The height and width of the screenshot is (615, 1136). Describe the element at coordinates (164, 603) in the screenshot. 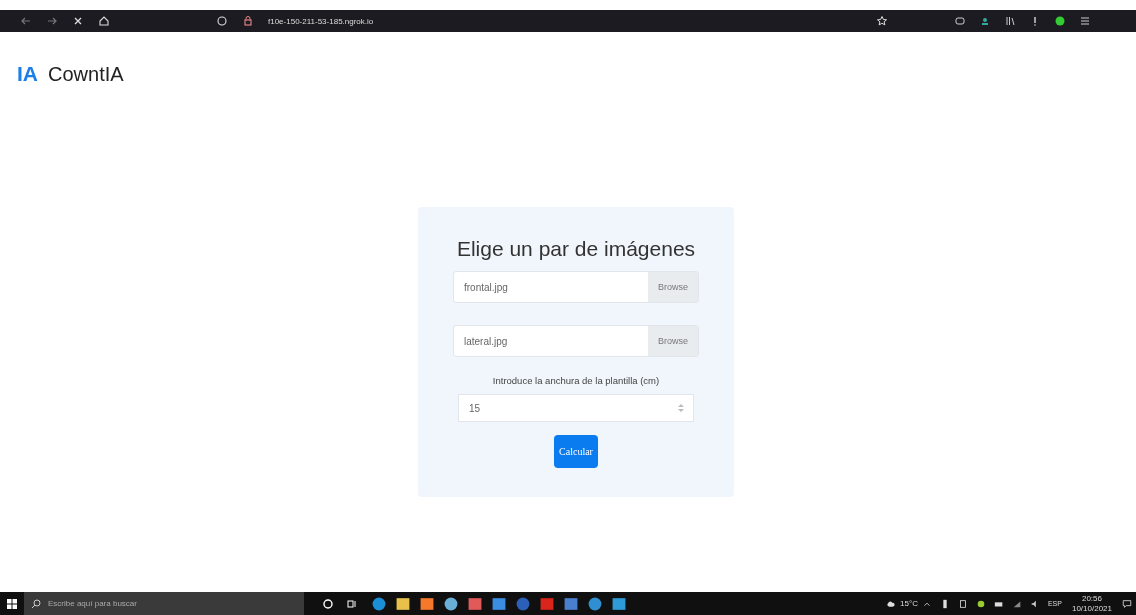

I see `taskbar-search-field: Escribe aquí para buscar` at that location.